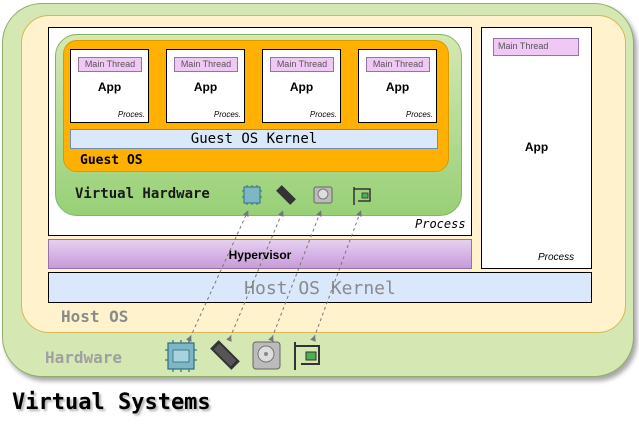 The height and width of the screenshot is (427, 639). What do you see at coordinates (255, 276) in the screenshot?
I see `memory-mapping-arrow` at bounding box center [255, 276].